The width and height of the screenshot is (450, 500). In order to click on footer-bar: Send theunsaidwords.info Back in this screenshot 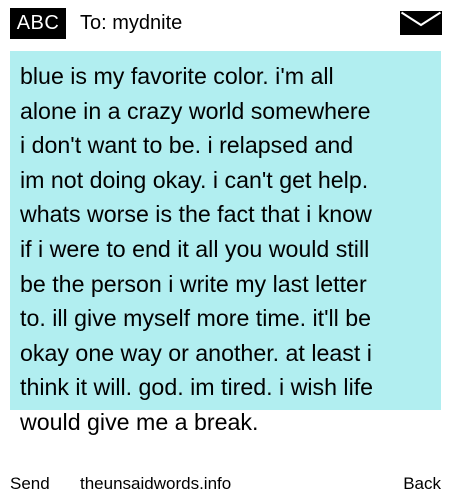, I will do `click(225, 484)`.